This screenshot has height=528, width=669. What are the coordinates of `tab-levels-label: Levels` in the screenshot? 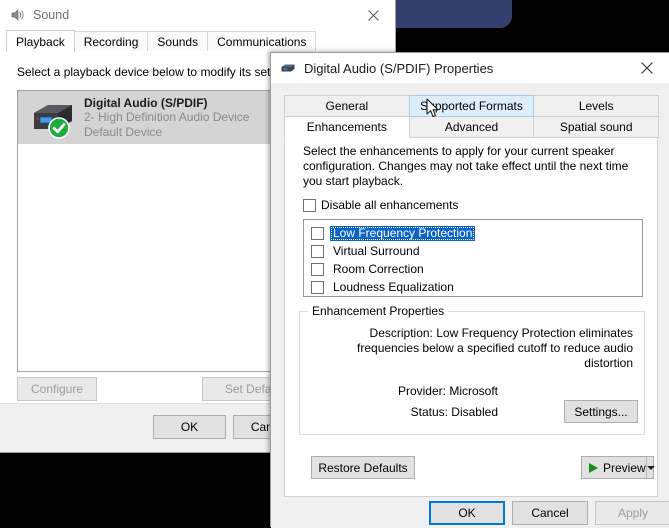 It's located at (596, 106).